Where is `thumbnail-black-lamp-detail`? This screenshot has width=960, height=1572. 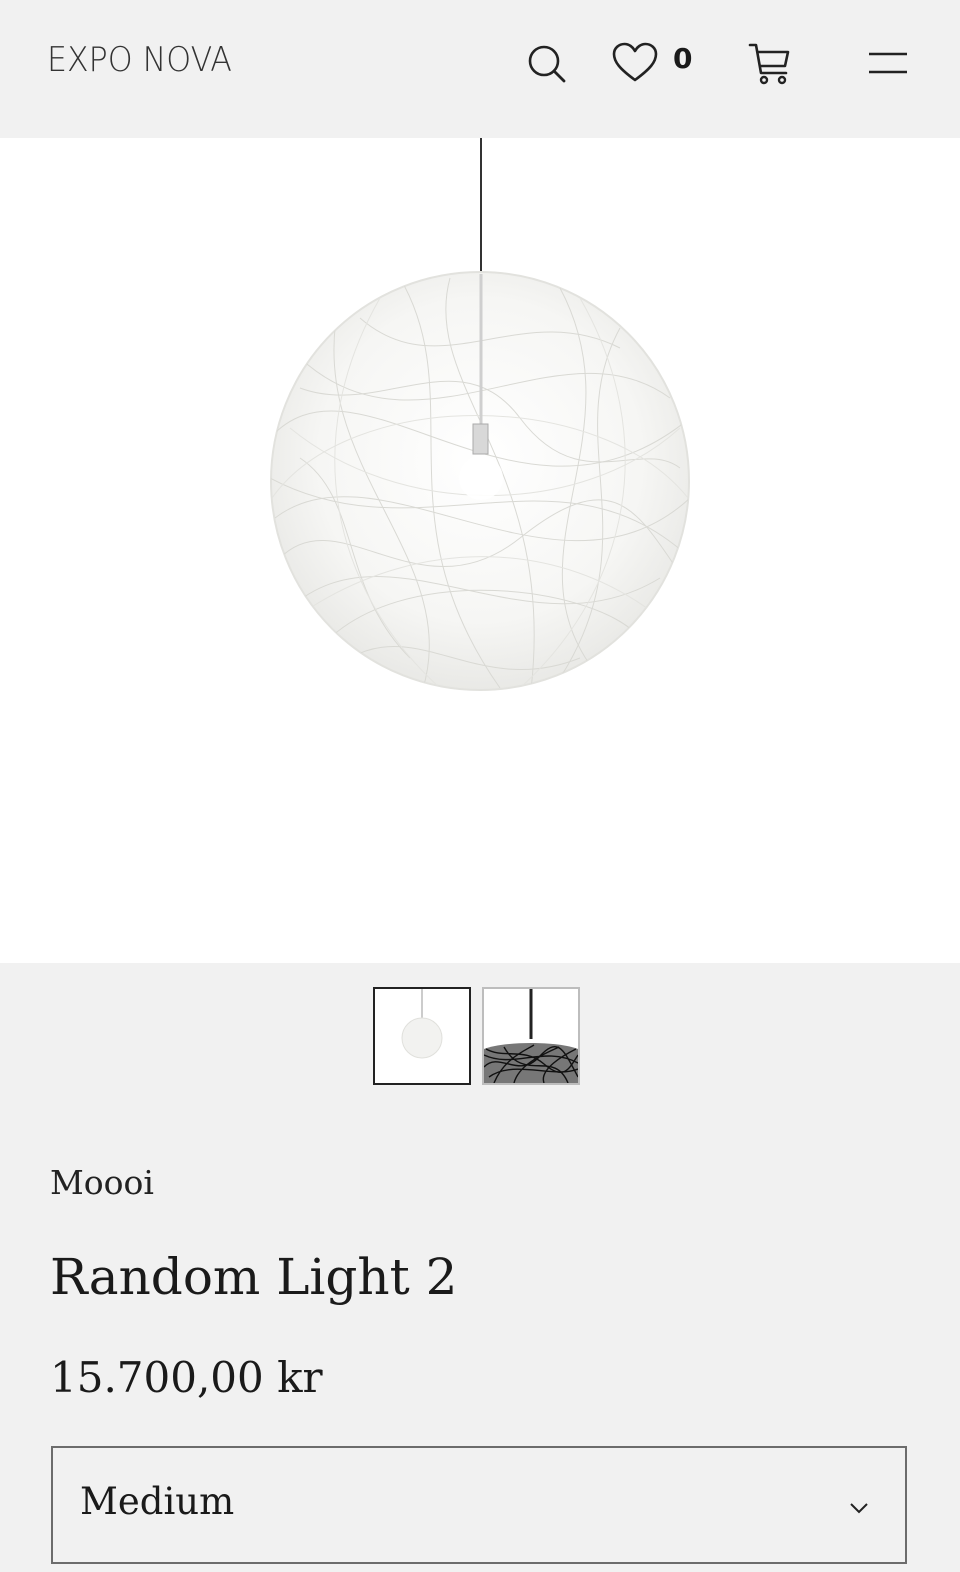
thumbnail-black-lamp-detail is located at coordinates (531, 1036).